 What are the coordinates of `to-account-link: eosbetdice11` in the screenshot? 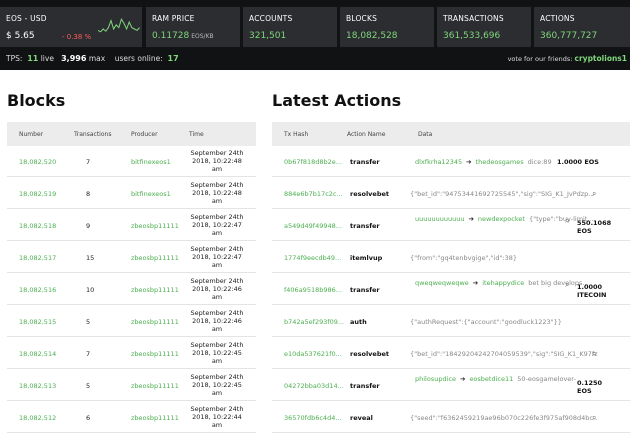 It's located at (491, 379).